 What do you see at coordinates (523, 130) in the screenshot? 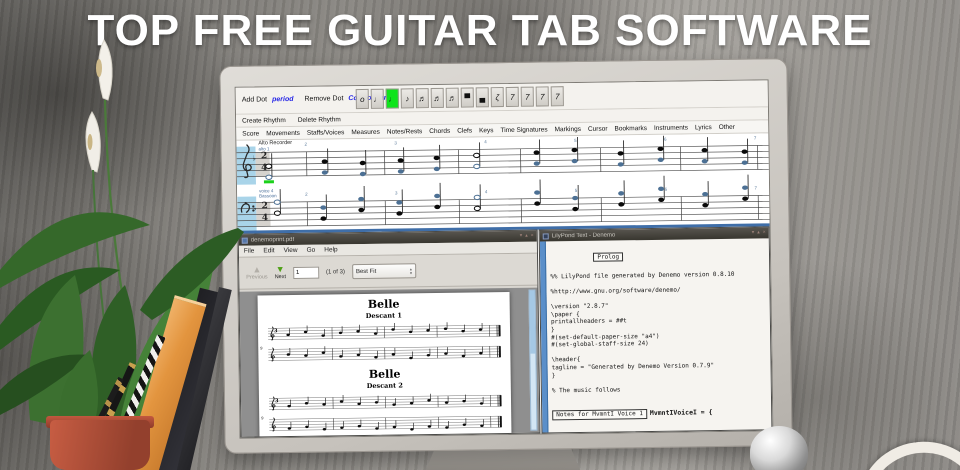
I see `menu-item: Time Signatures` at bounding box center [523, 130].